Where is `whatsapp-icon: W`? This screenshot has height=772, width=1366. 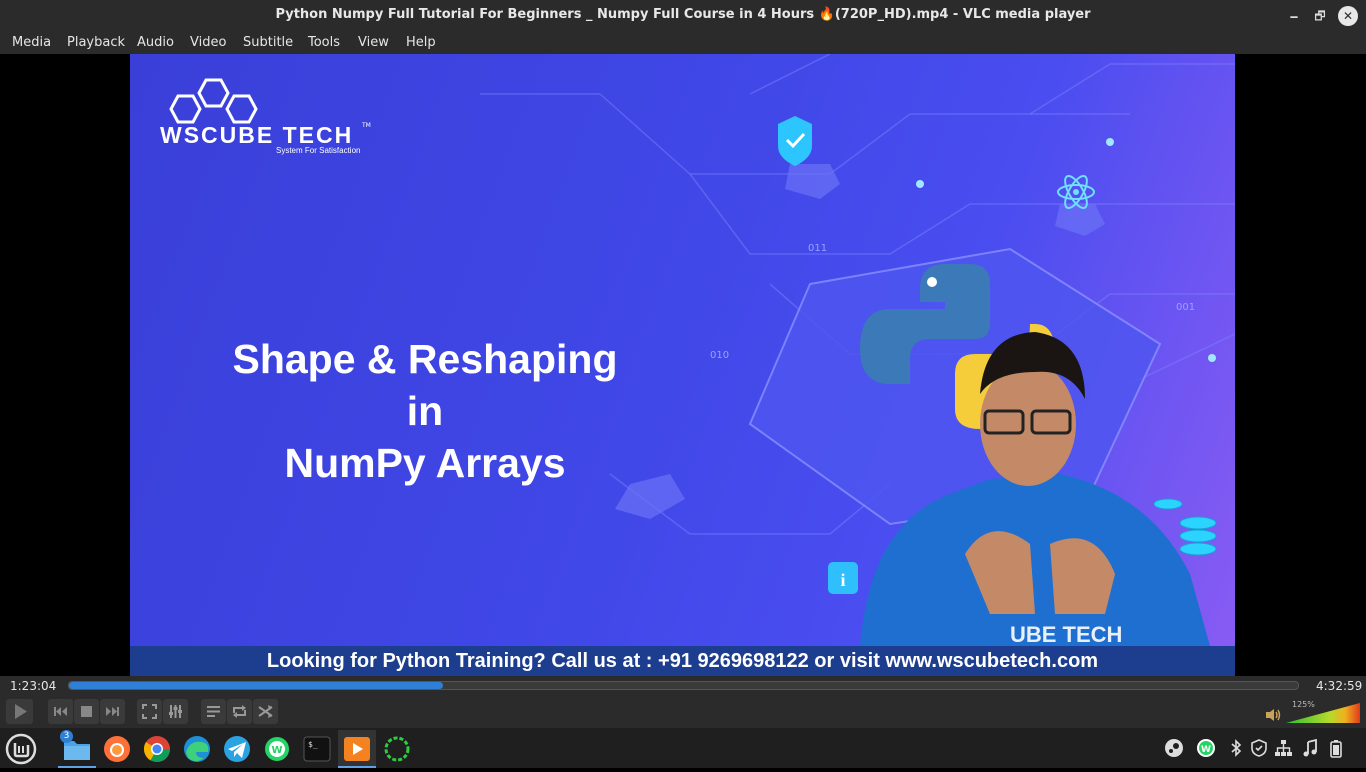
whatsapp-icon: W is located at coordinates (277, 749).